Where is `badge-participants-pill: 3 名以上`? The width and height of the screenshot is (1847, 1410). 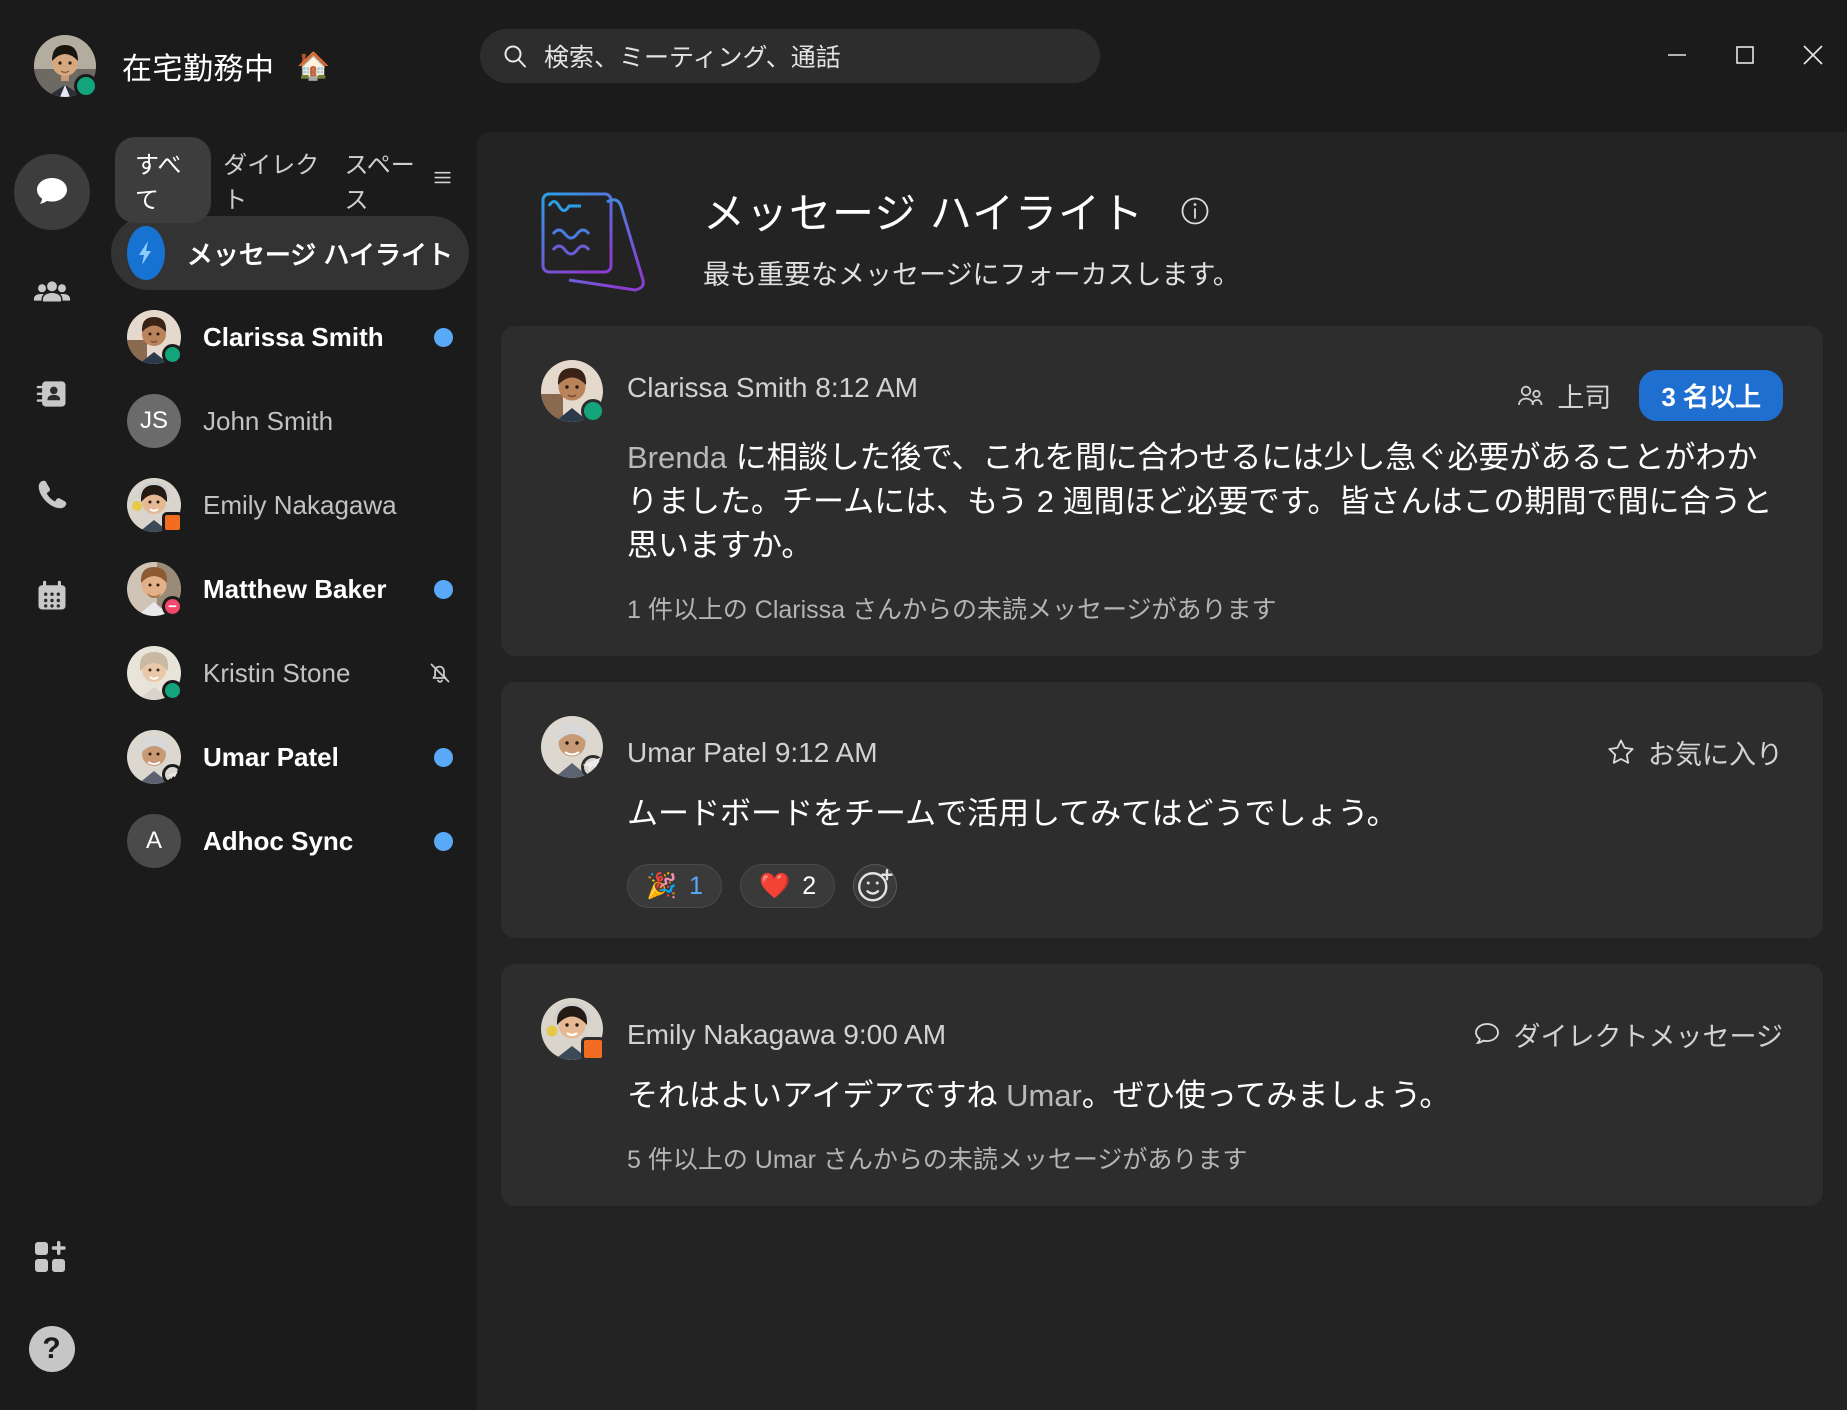
badge-participants-pill: 3 名以上 is located at coordinates (1711, 395).